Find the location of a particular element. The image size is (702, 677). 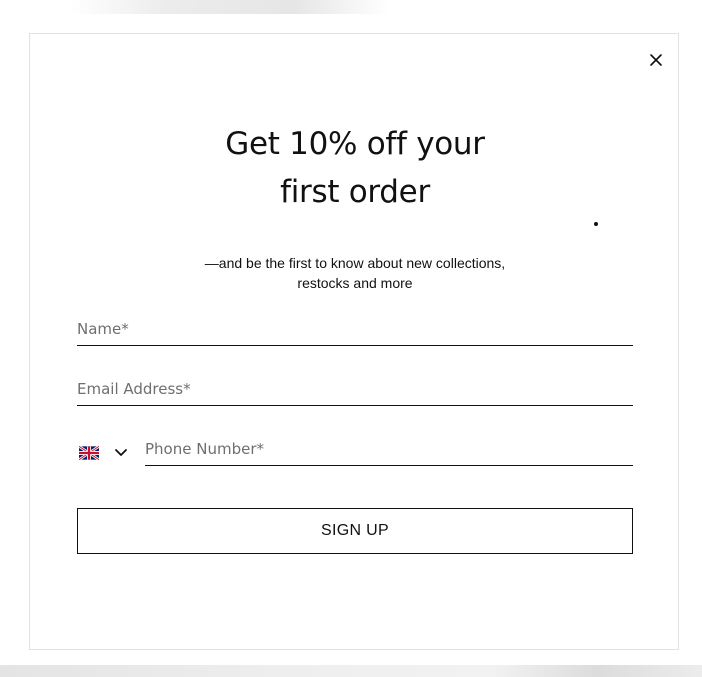

country-code-selector is located at coordinates (105, 451).